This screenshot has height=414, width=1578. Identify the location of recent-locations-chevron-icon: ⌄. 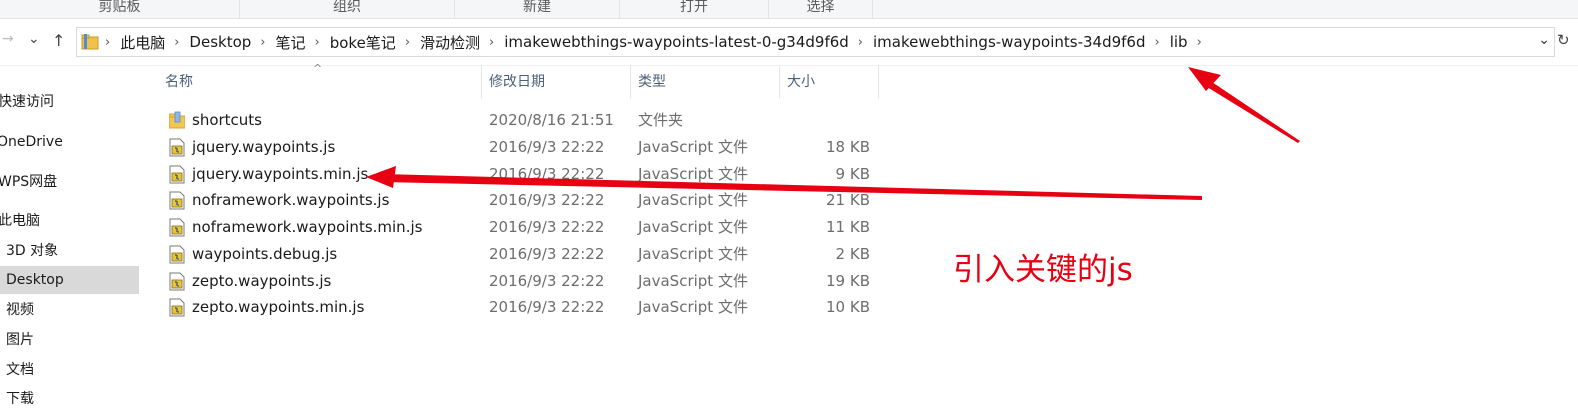
(34, 39).